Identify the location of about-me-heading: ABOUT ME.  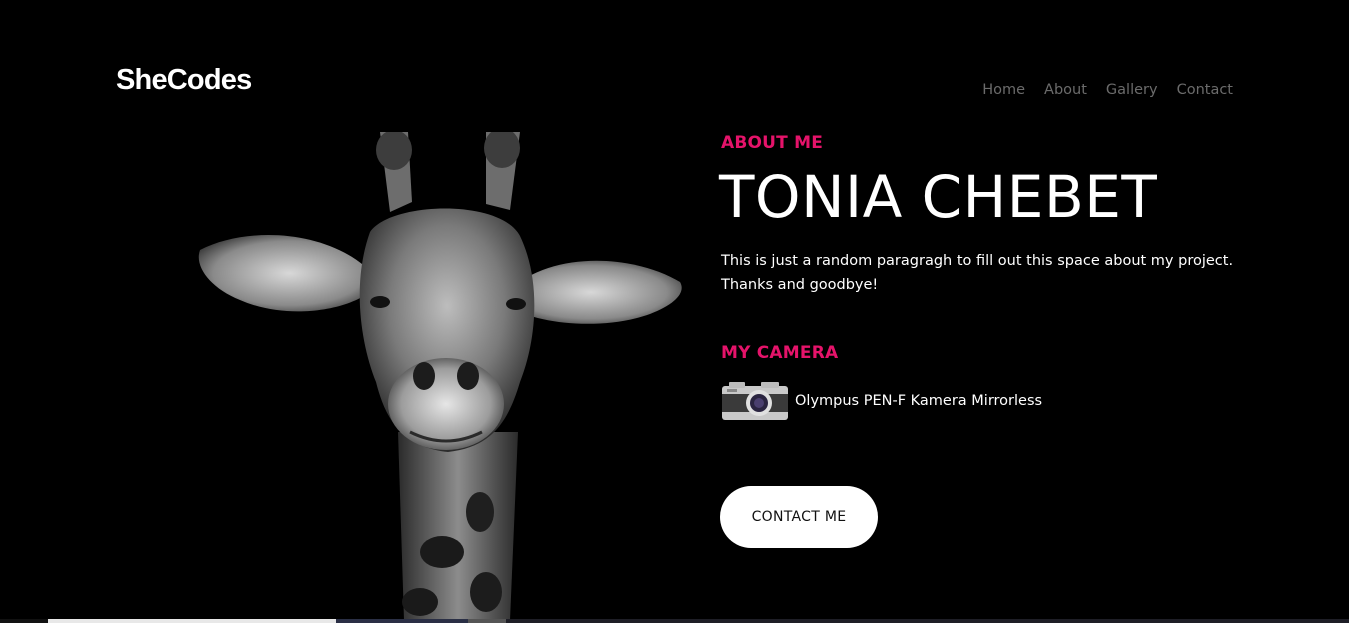
(772, 143).